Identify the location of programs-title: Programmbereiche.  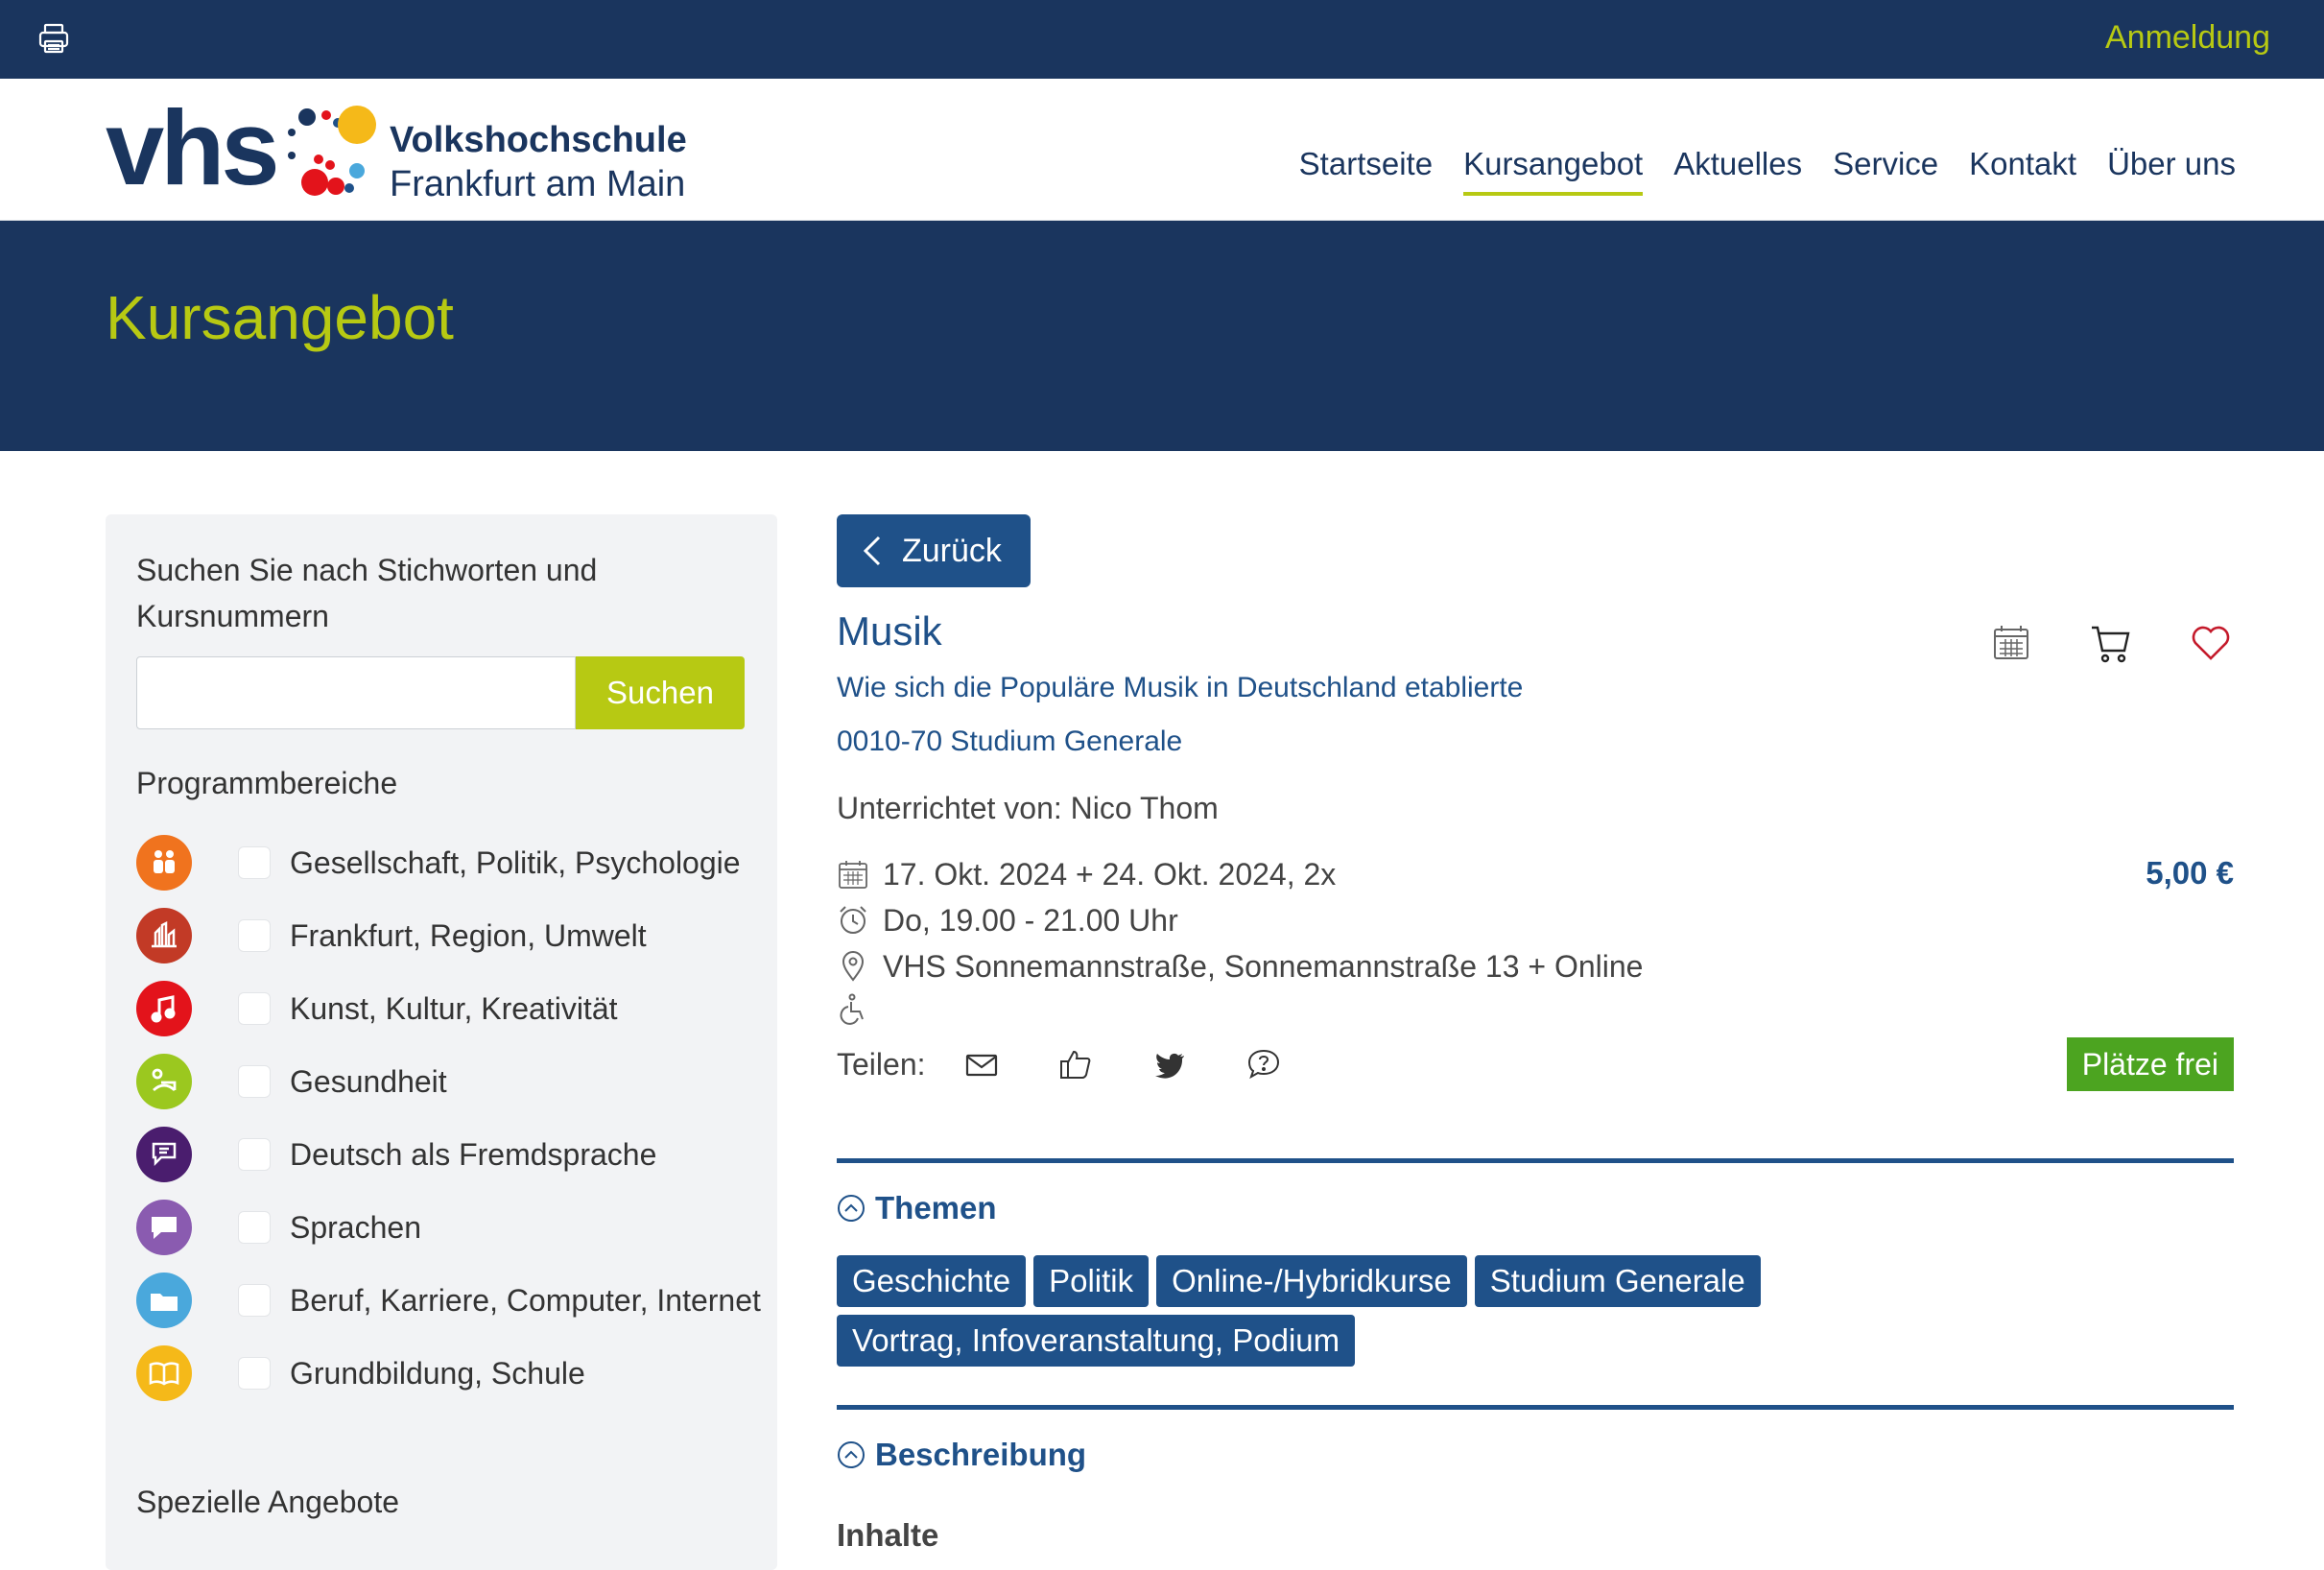
(267, 783).